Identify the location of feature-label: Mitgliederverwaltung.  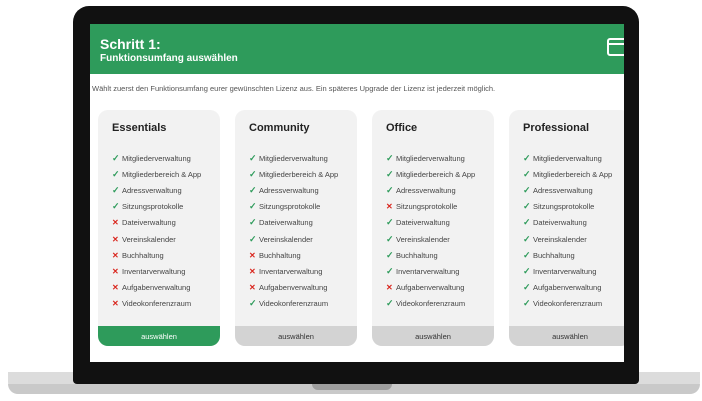
(430, 158).